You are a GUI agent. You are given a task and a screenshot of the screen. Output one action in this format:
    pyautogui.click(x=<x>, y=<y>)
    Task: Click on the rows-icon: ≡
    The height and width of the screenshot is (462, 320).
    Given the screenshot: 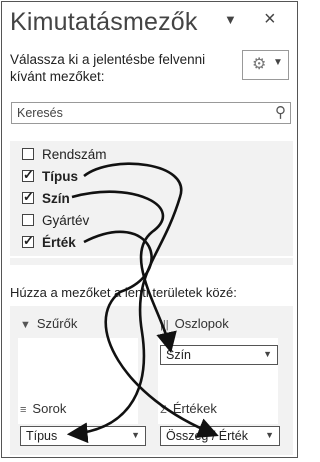 What is the action you would take?
    pyautogui.click(x=23, y=410)
    